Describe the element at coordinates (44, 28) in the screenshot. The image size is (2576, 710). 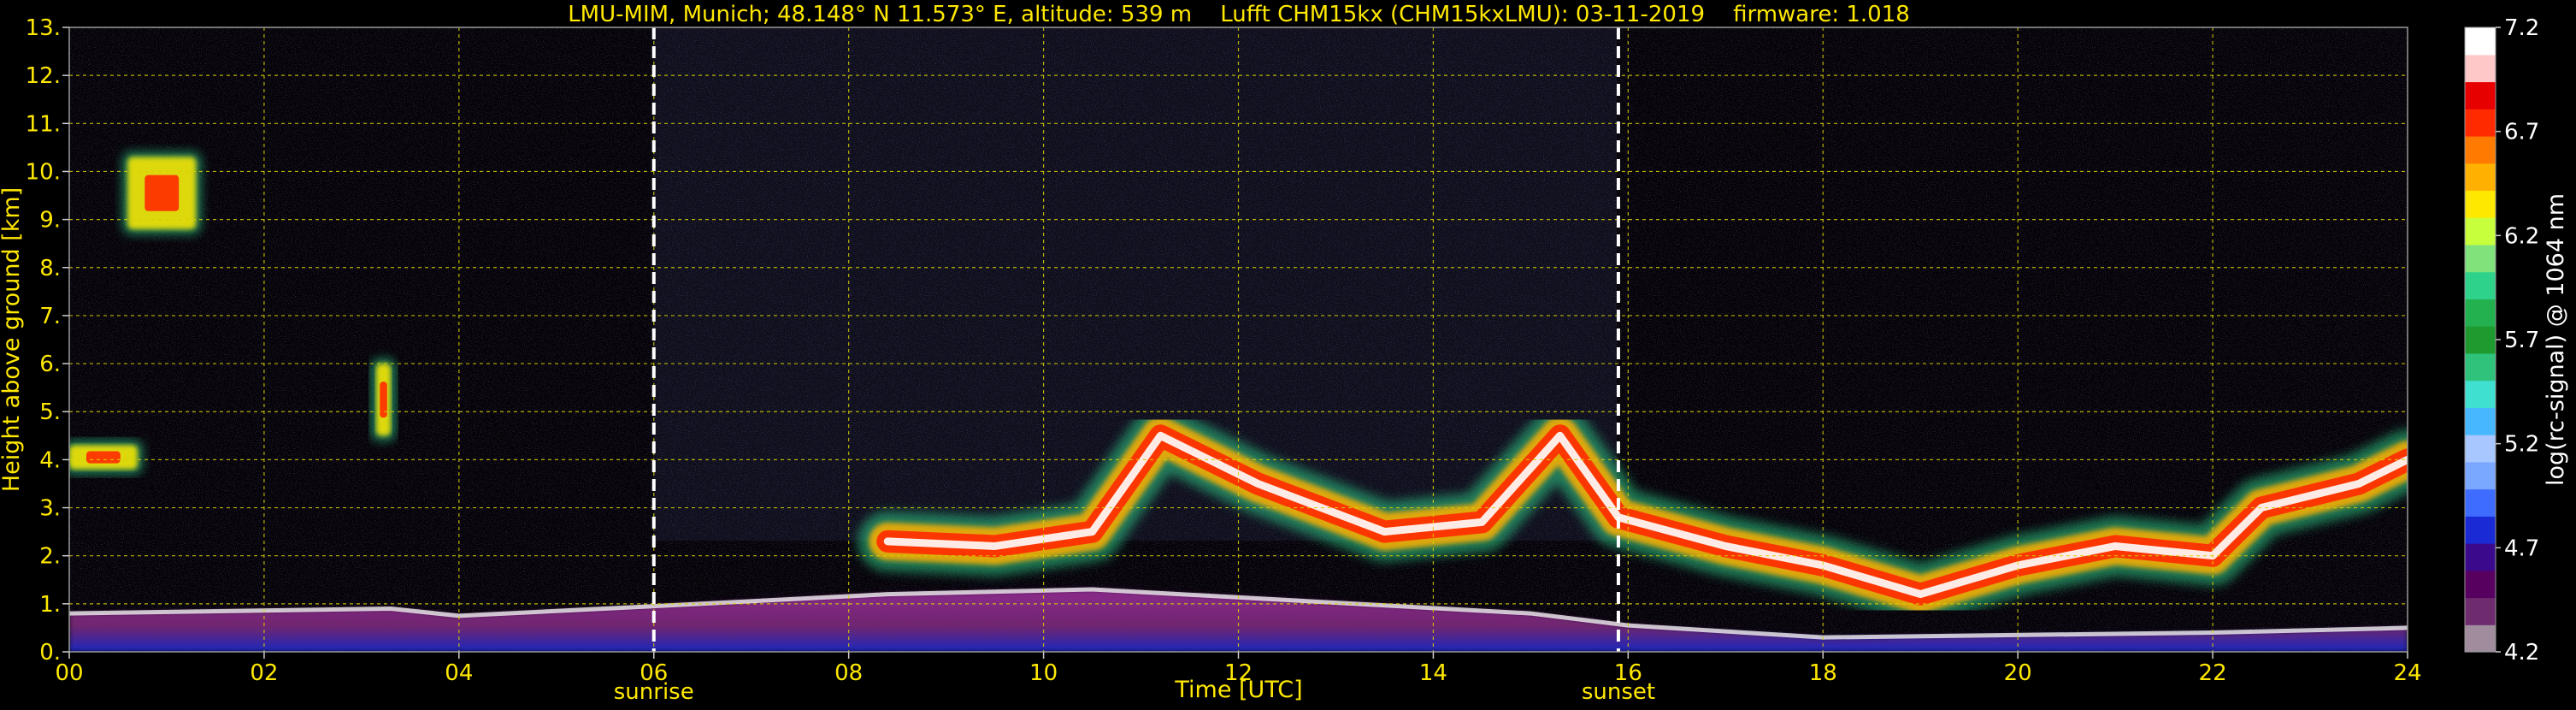
I see `y-tick-label: 13.` at that location.